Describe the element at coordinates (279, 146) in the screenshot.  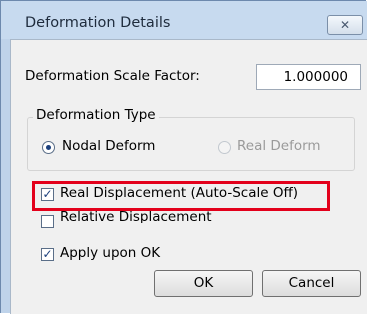
I see `real-deform-label: Real Deform` at that location.